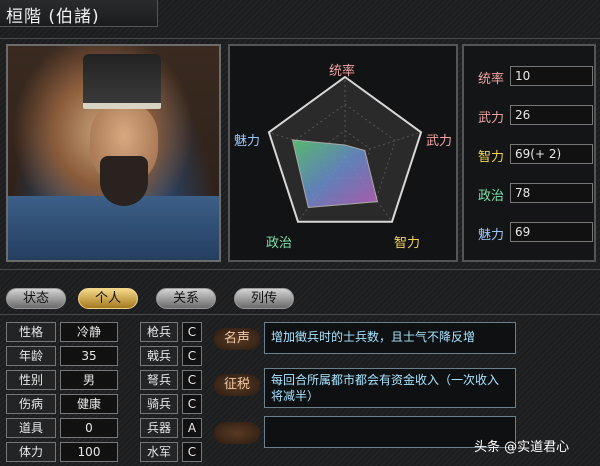 The width and height of the screenshot is (600, 466). I want to click on info-value: 35, so click(89, 356).